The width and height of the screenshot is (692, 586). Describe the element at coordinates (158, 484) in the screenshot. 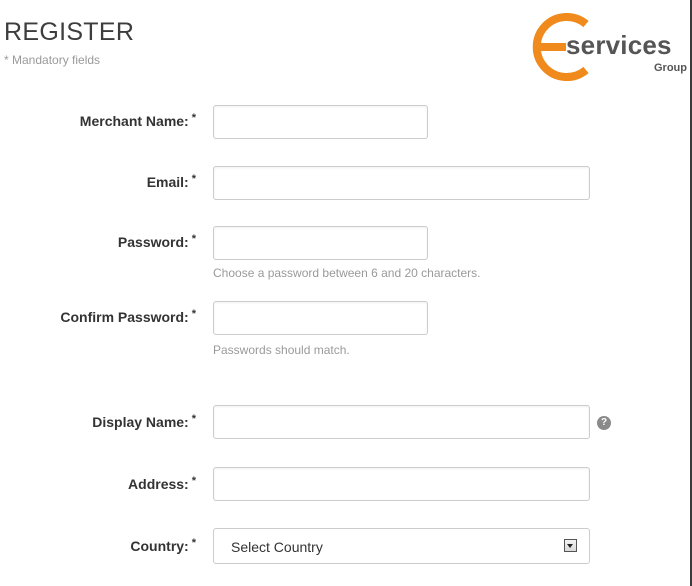

I see `address-label-text: Address:` at that location.